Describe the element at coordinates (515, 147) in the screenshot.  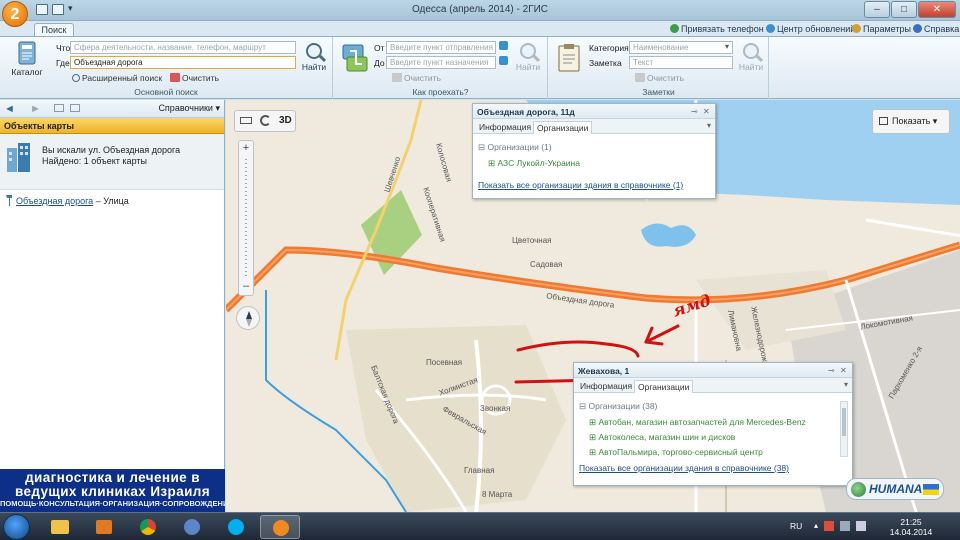
I see `org-section: ⊟ Организации (1)` at that location.